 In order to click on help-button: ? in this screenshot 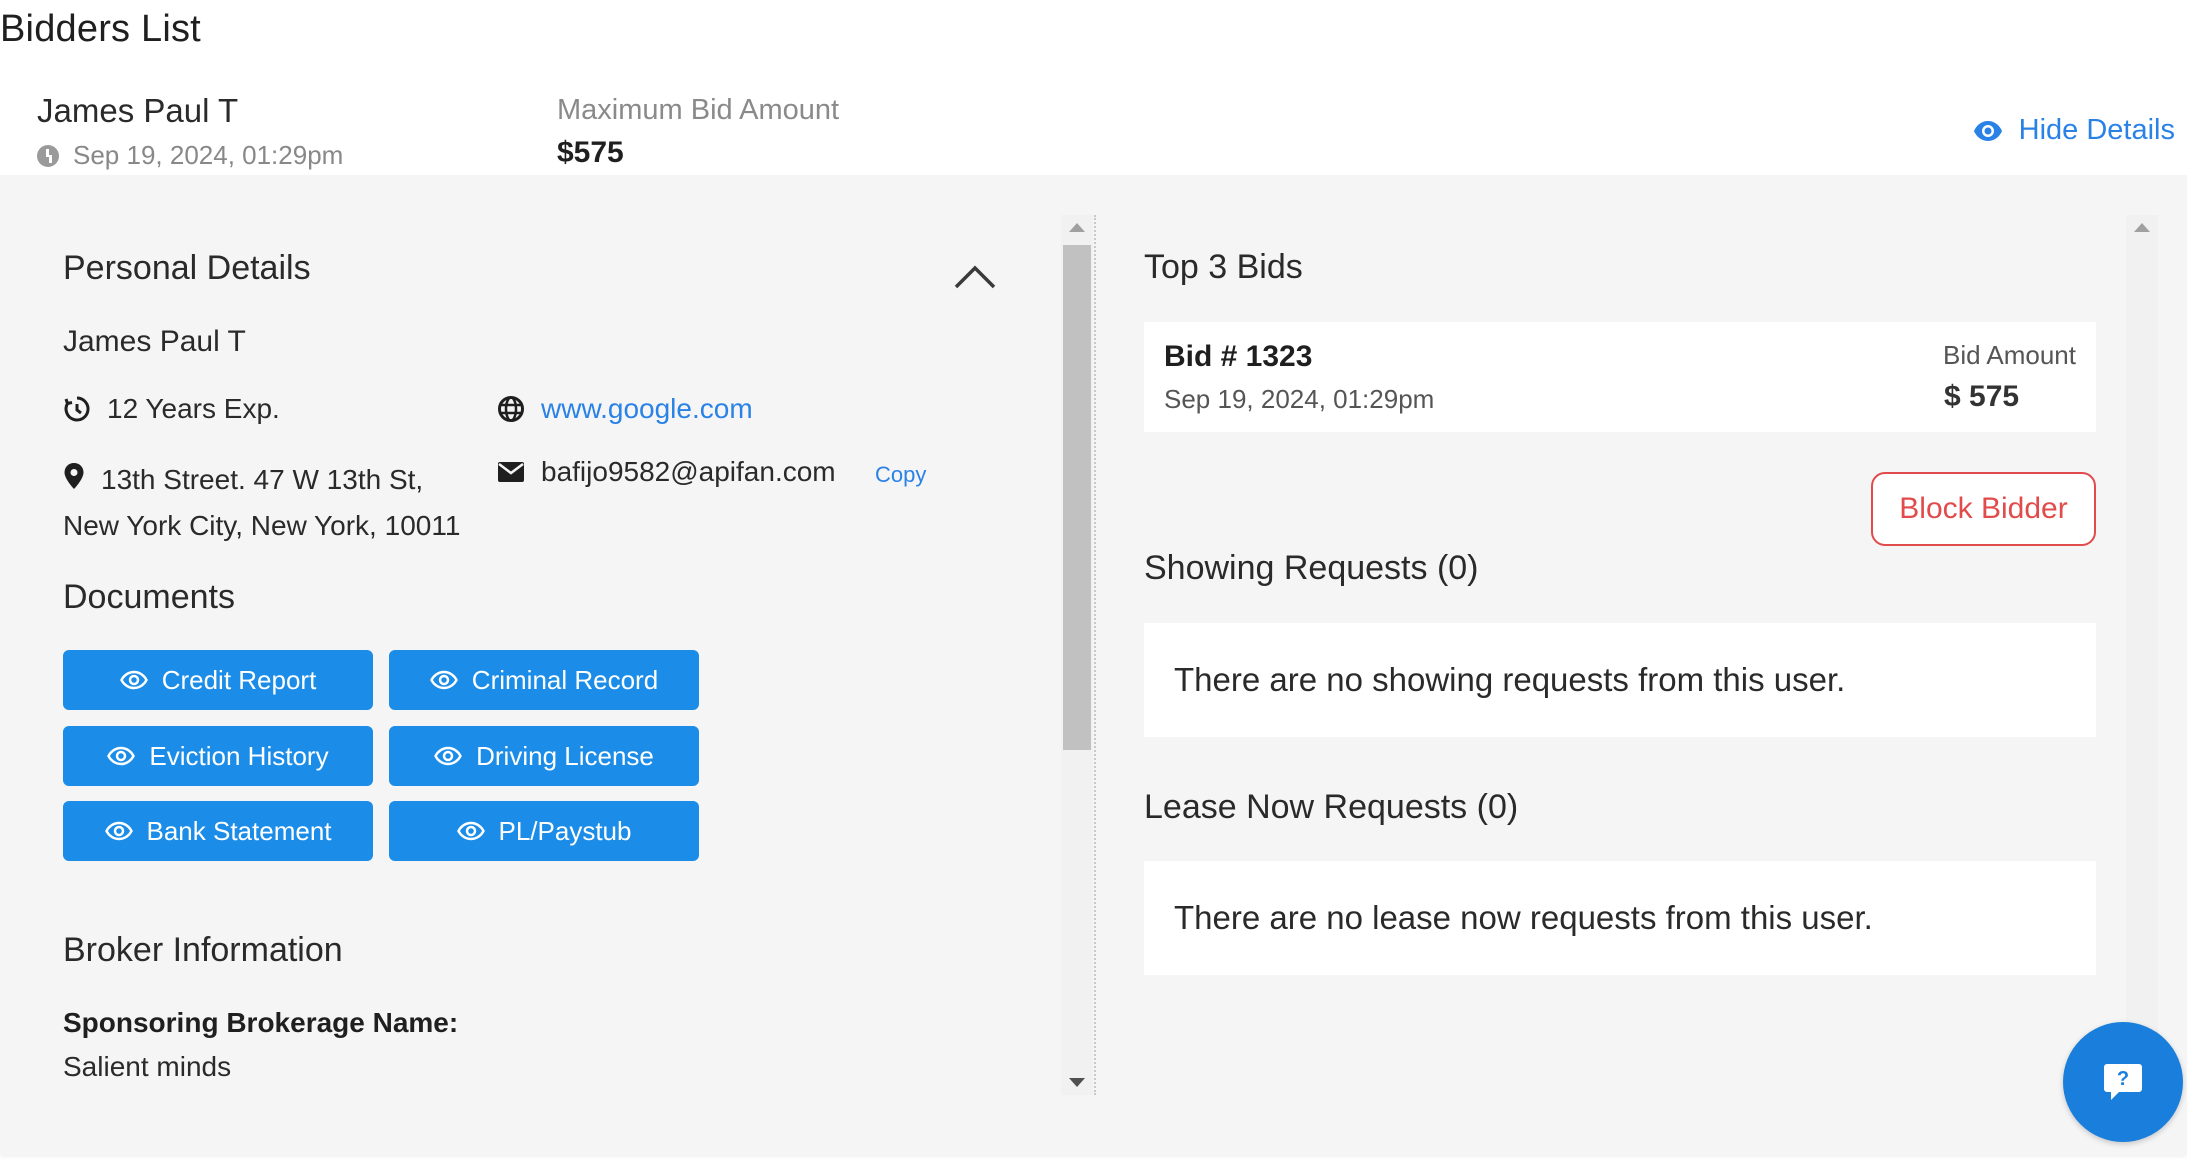, I will do `click(2123, 1082)`.